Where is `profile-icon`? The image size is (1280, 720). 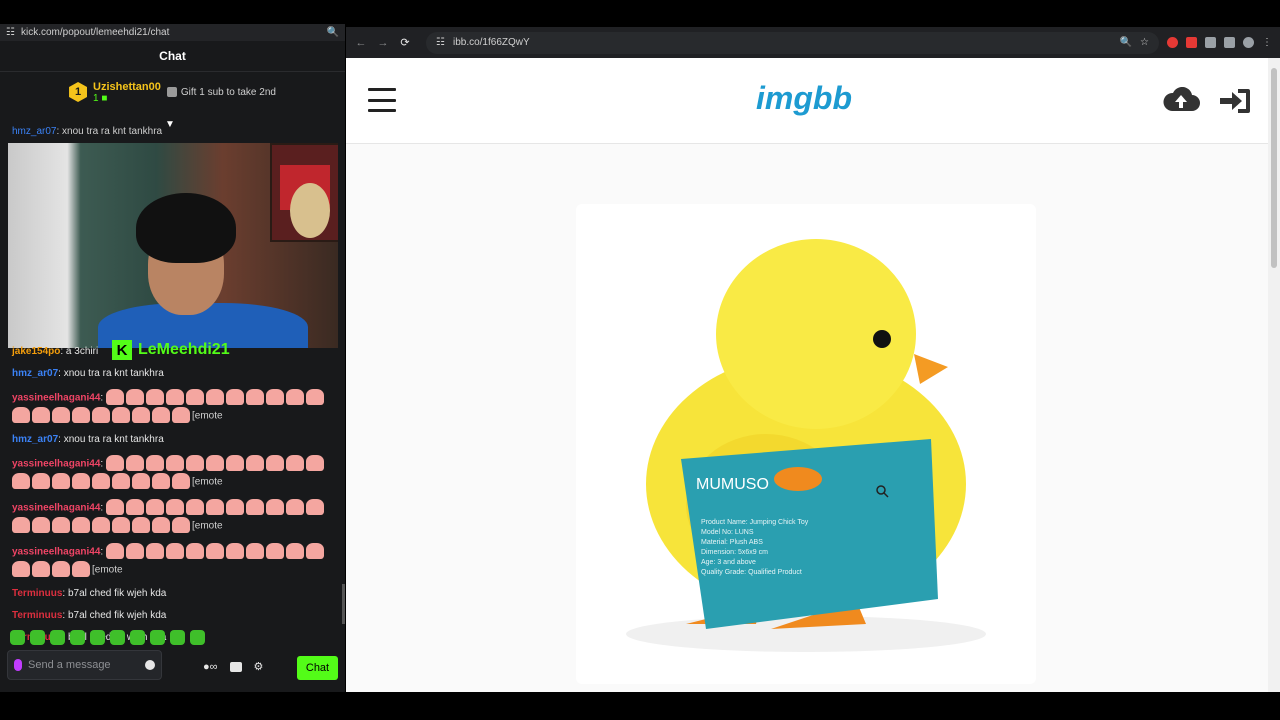
profile-icon is located at coordinates (1248, 42).